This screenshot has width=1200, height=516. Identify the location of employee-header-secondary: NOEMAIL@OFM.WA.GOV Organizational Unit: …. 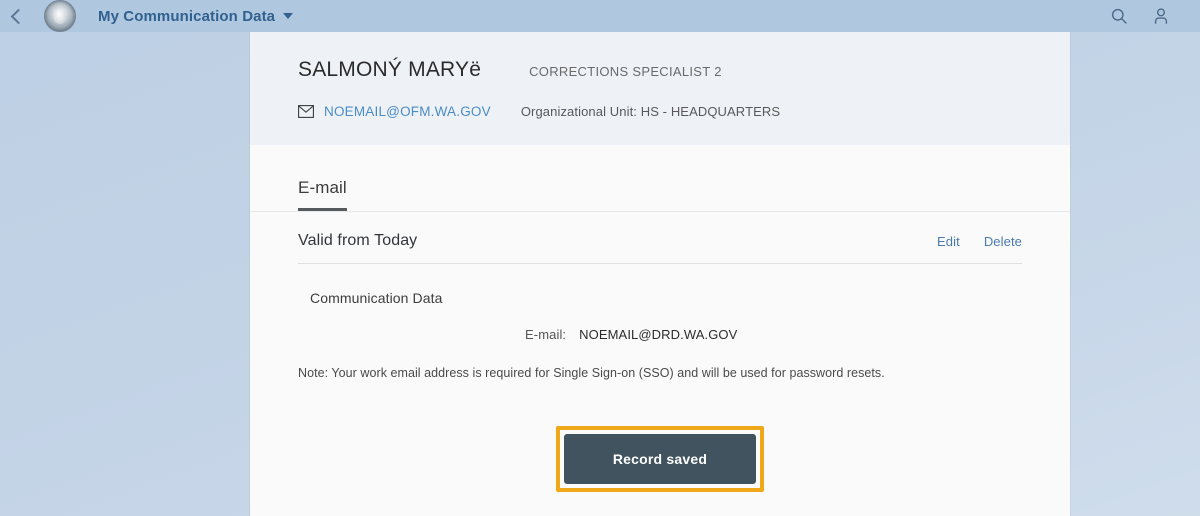
(660, 111).